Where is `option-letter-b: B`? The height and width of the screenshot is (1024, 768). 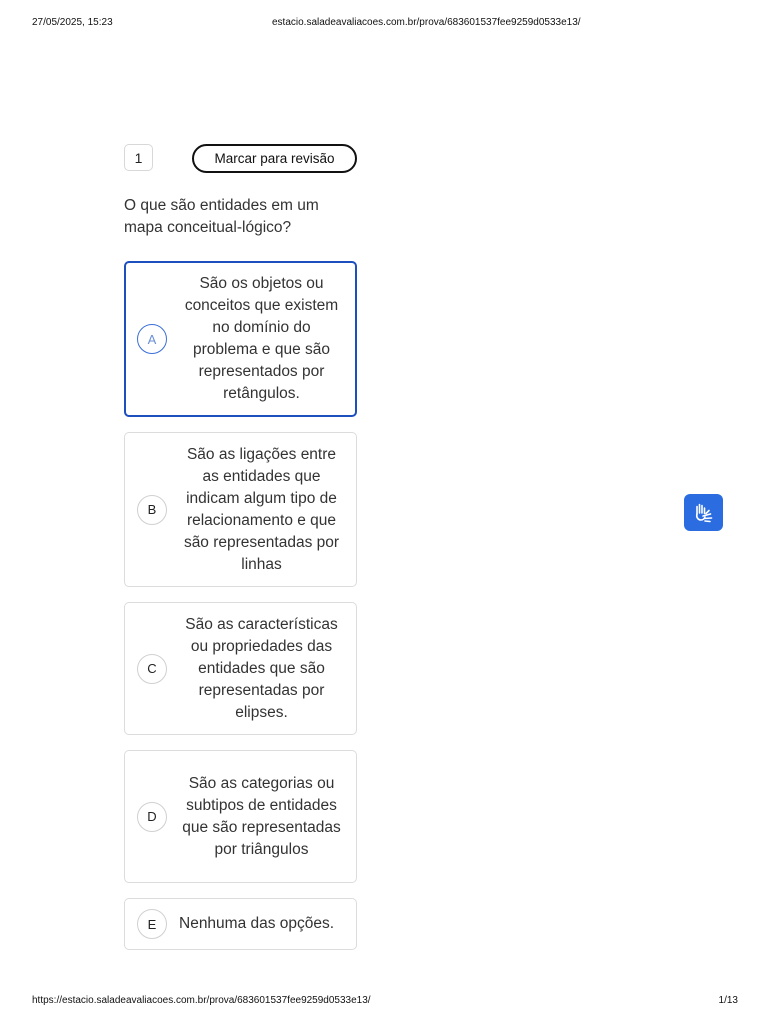
option-letter-b: B is located at coordinates (152, 509).